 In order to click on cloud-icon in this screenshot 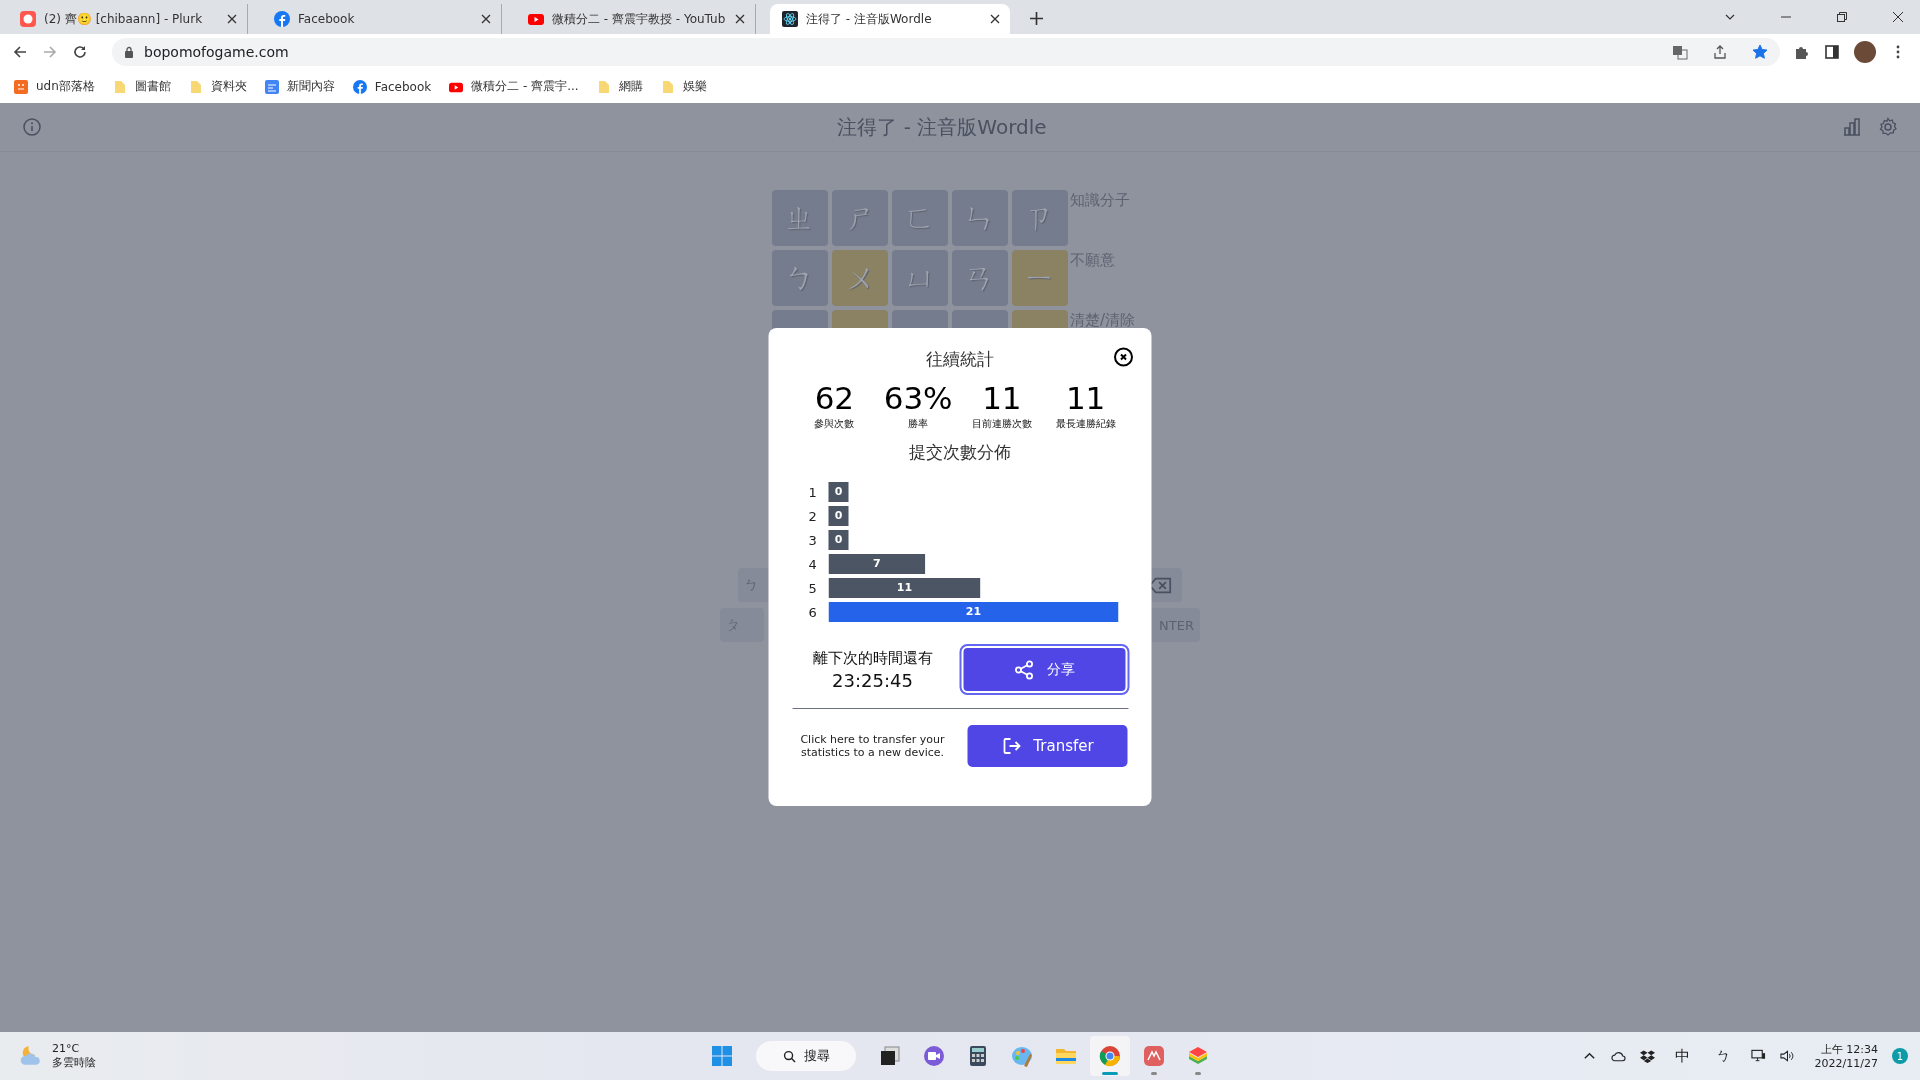, I will do `click(1618, 1056)`.